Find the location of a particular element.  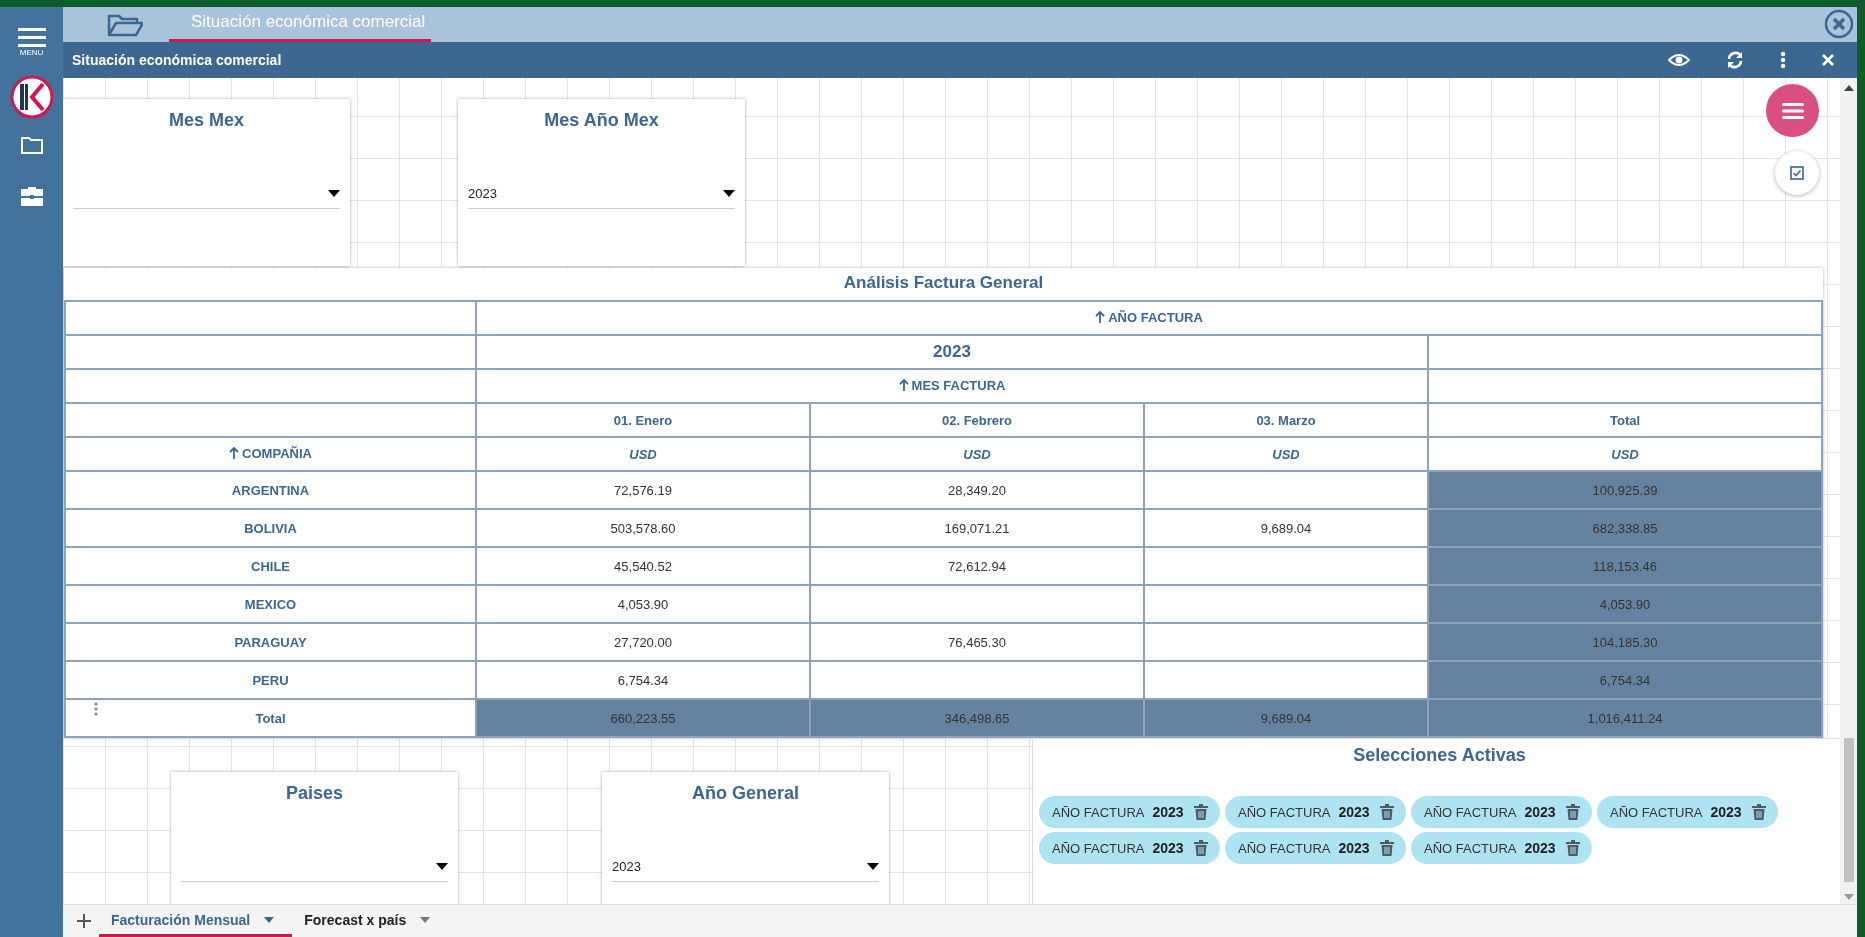

total-cell: 6,754.34 is located at coordinates (1625, 680).